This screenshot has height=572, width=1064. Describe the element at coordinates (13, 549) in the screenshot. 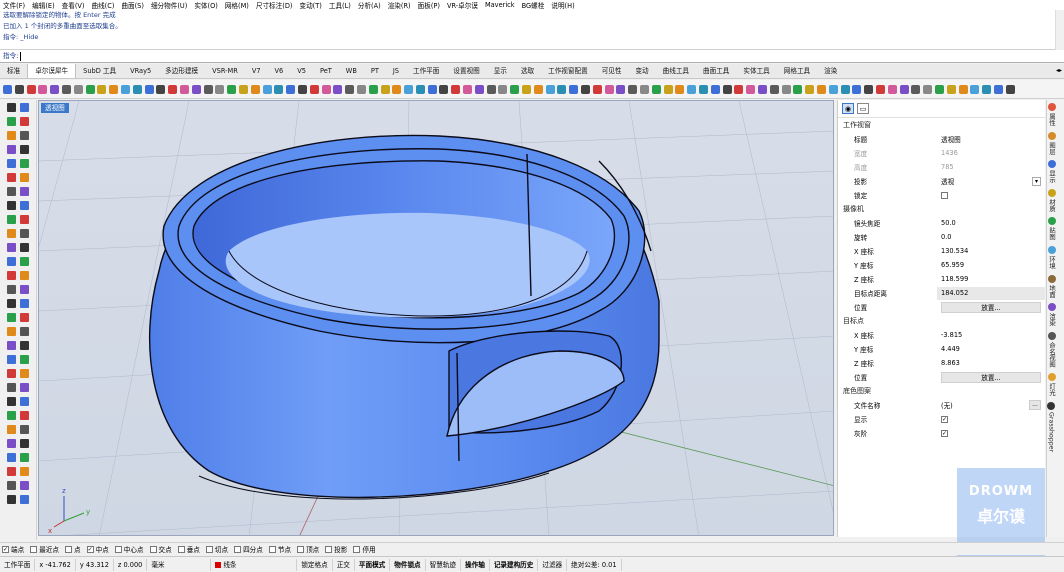

I see `osnap-option: ✓ 端点` at that location.